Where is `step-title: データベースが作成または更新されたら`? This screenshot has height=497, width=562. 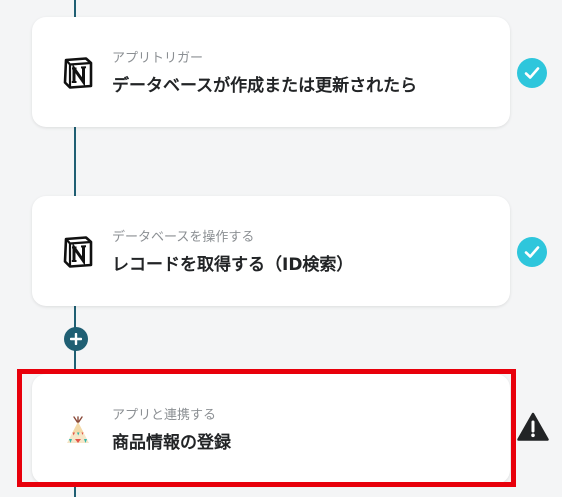
step-title: データベースが作成または更新されたら is located at coordinates (265, 86).